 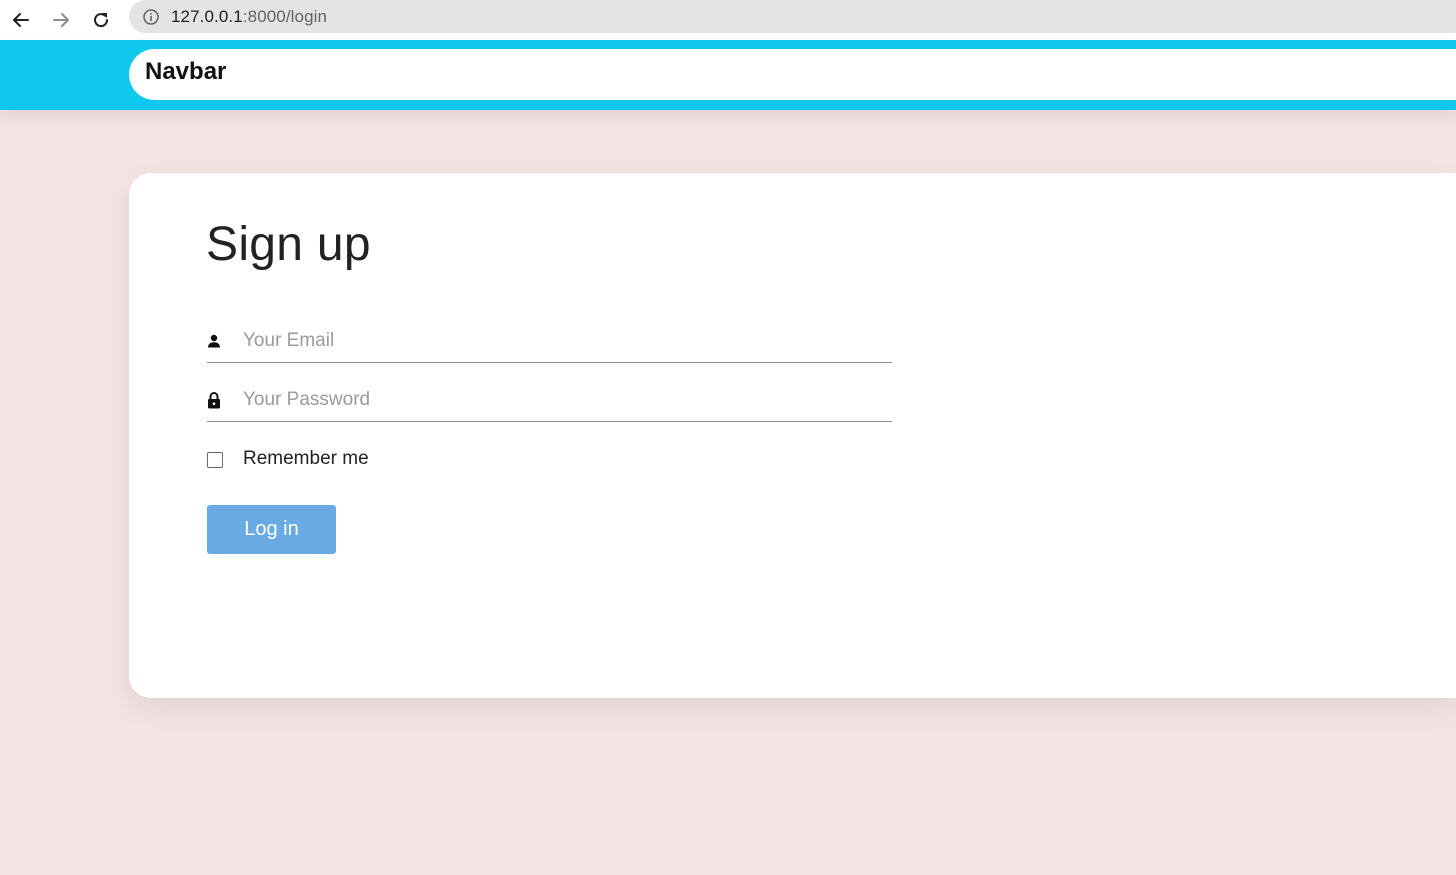 I want to click on email-field, so click(x=549, y=342).